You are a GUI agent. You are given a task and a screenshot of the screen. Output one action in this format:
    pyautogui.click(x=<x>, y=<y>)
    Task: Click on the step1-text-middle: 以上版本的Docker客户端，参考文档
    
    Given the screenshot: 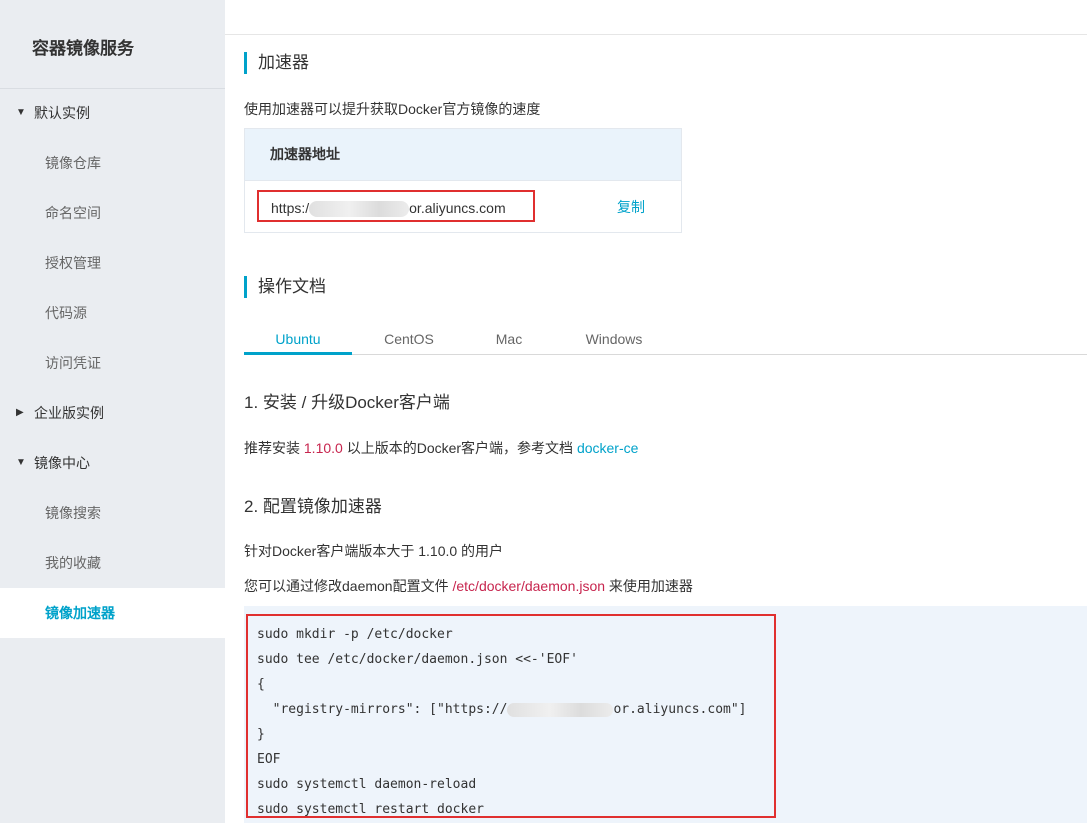 What is the action you would take?
    pyautogui.click(x=459, y=448)
    